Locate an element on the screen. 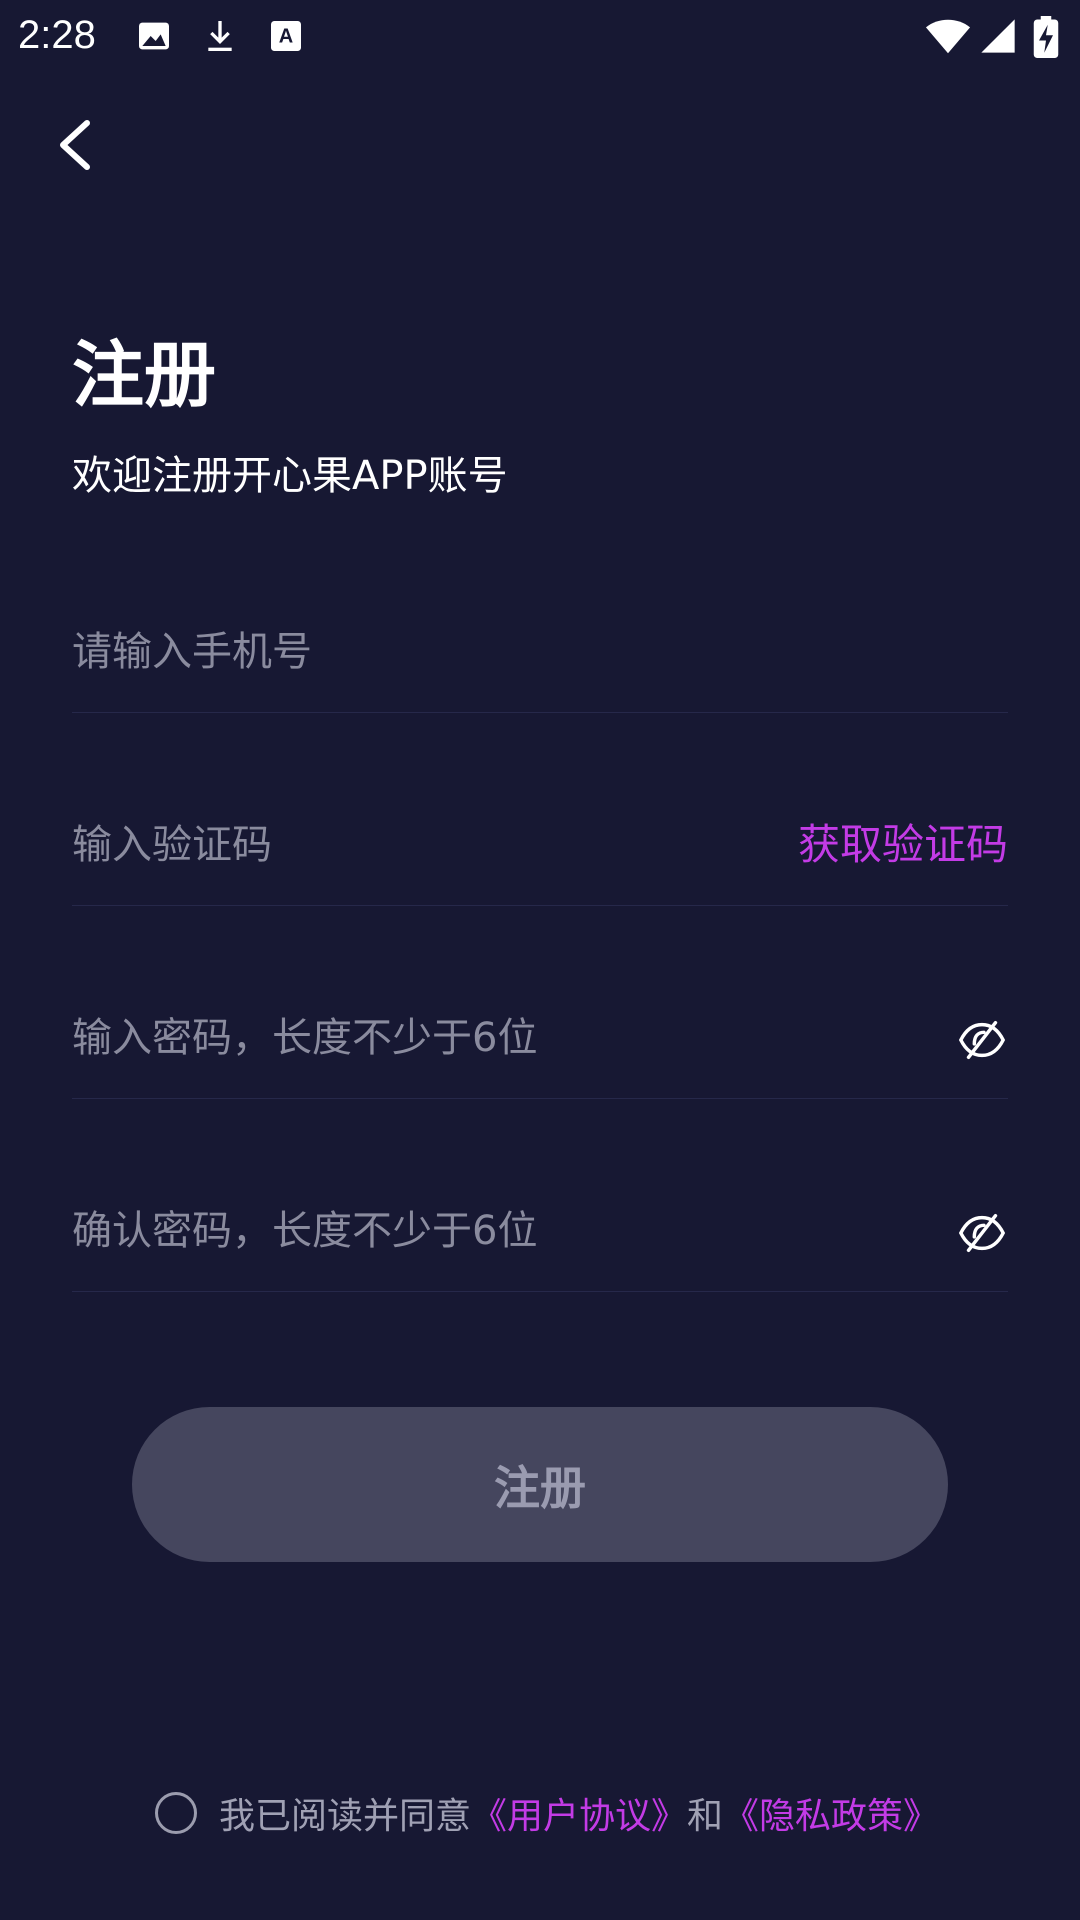  agreement-checkbox is located at coordinates (176, 1813).